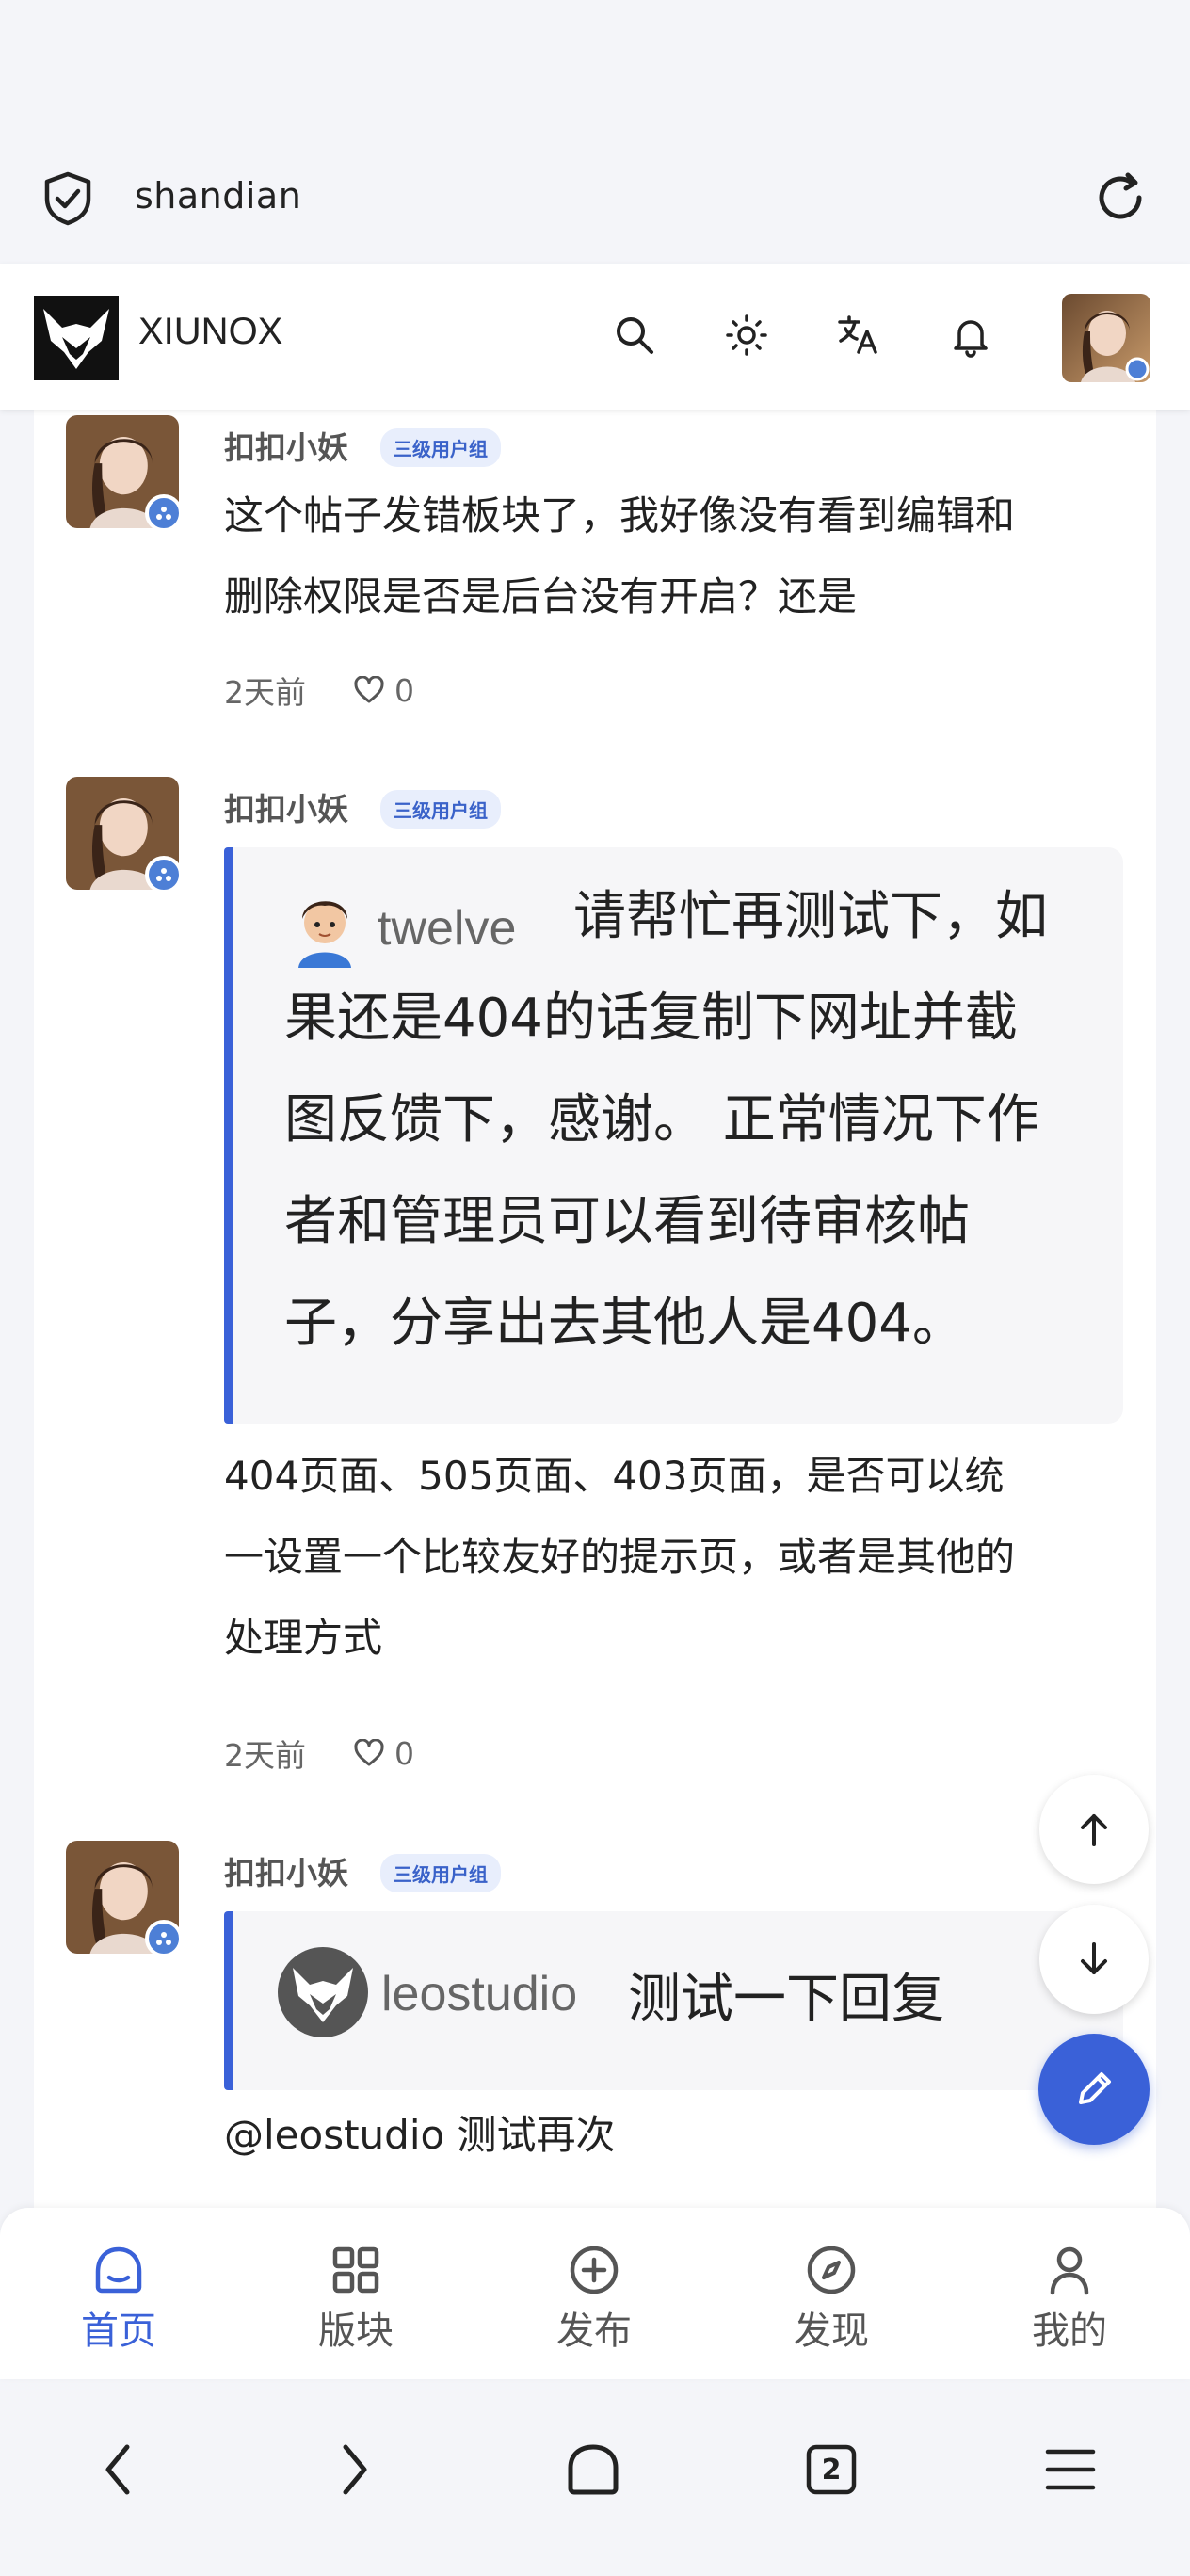 Image resolution: width=1190 pixels, height=2576 pixels. I want to click on quote-text: 测试一下回复, so click(786, 2000).